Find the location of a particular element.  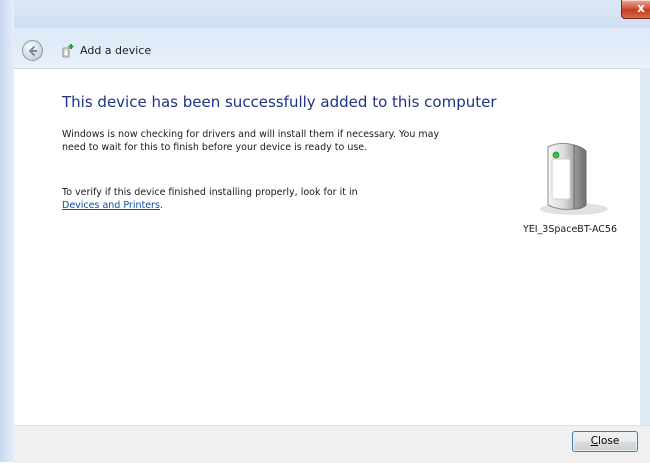

window-close-button: x is located at coordinates (635, 9).